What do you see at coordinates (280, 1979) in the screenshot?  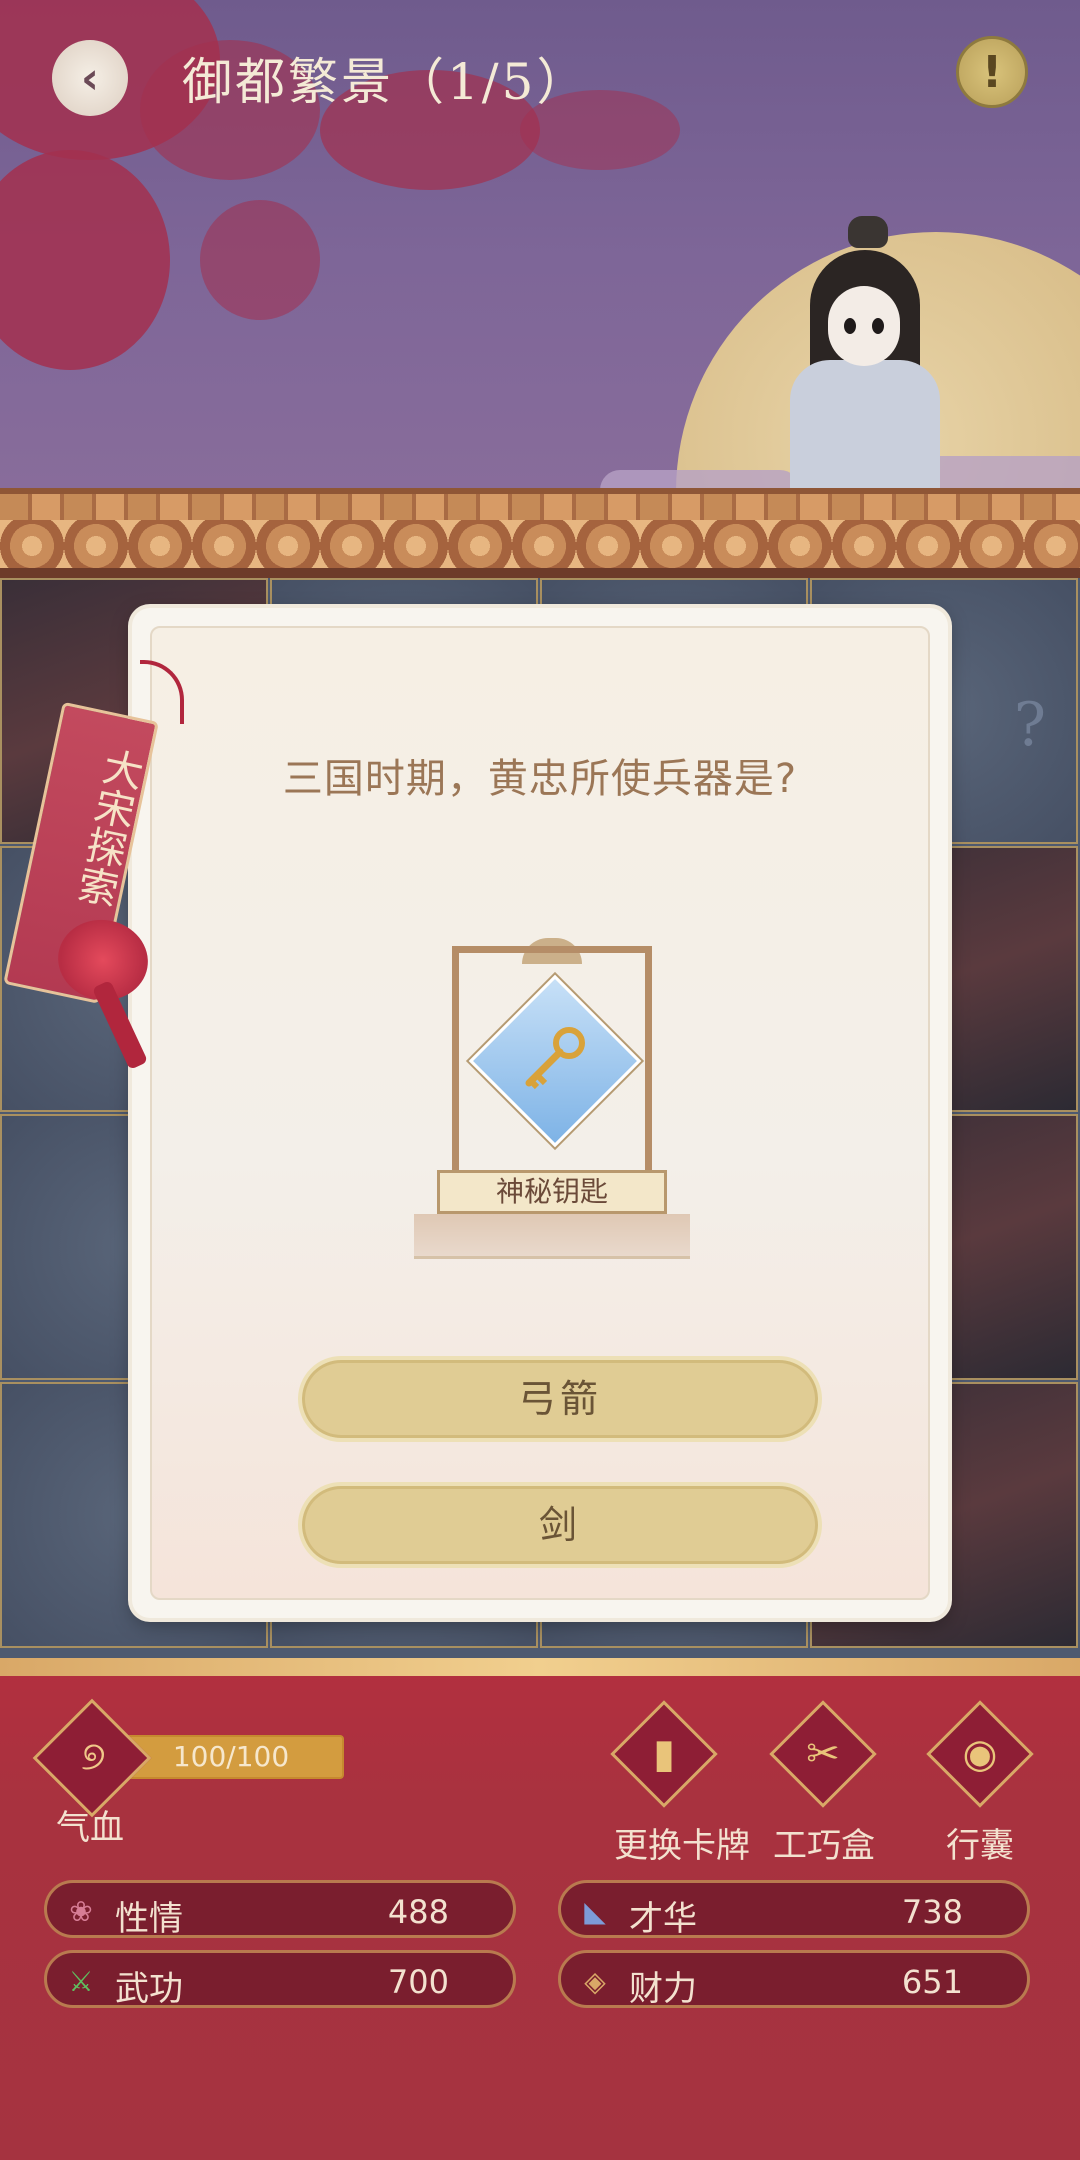 I see `stat-martial: ⚔ 武功 700` at bounding box center [280, 1979].